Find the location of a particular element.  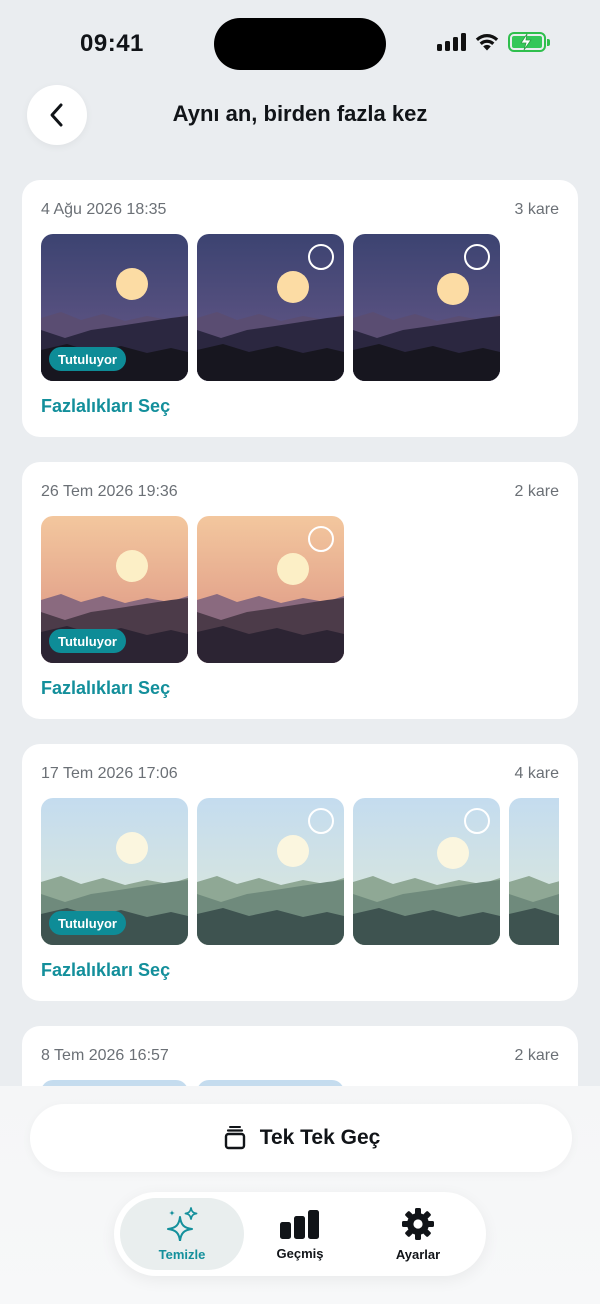

page-title: Aynı an, birden fazla kez is located at coordinates (300, 113).